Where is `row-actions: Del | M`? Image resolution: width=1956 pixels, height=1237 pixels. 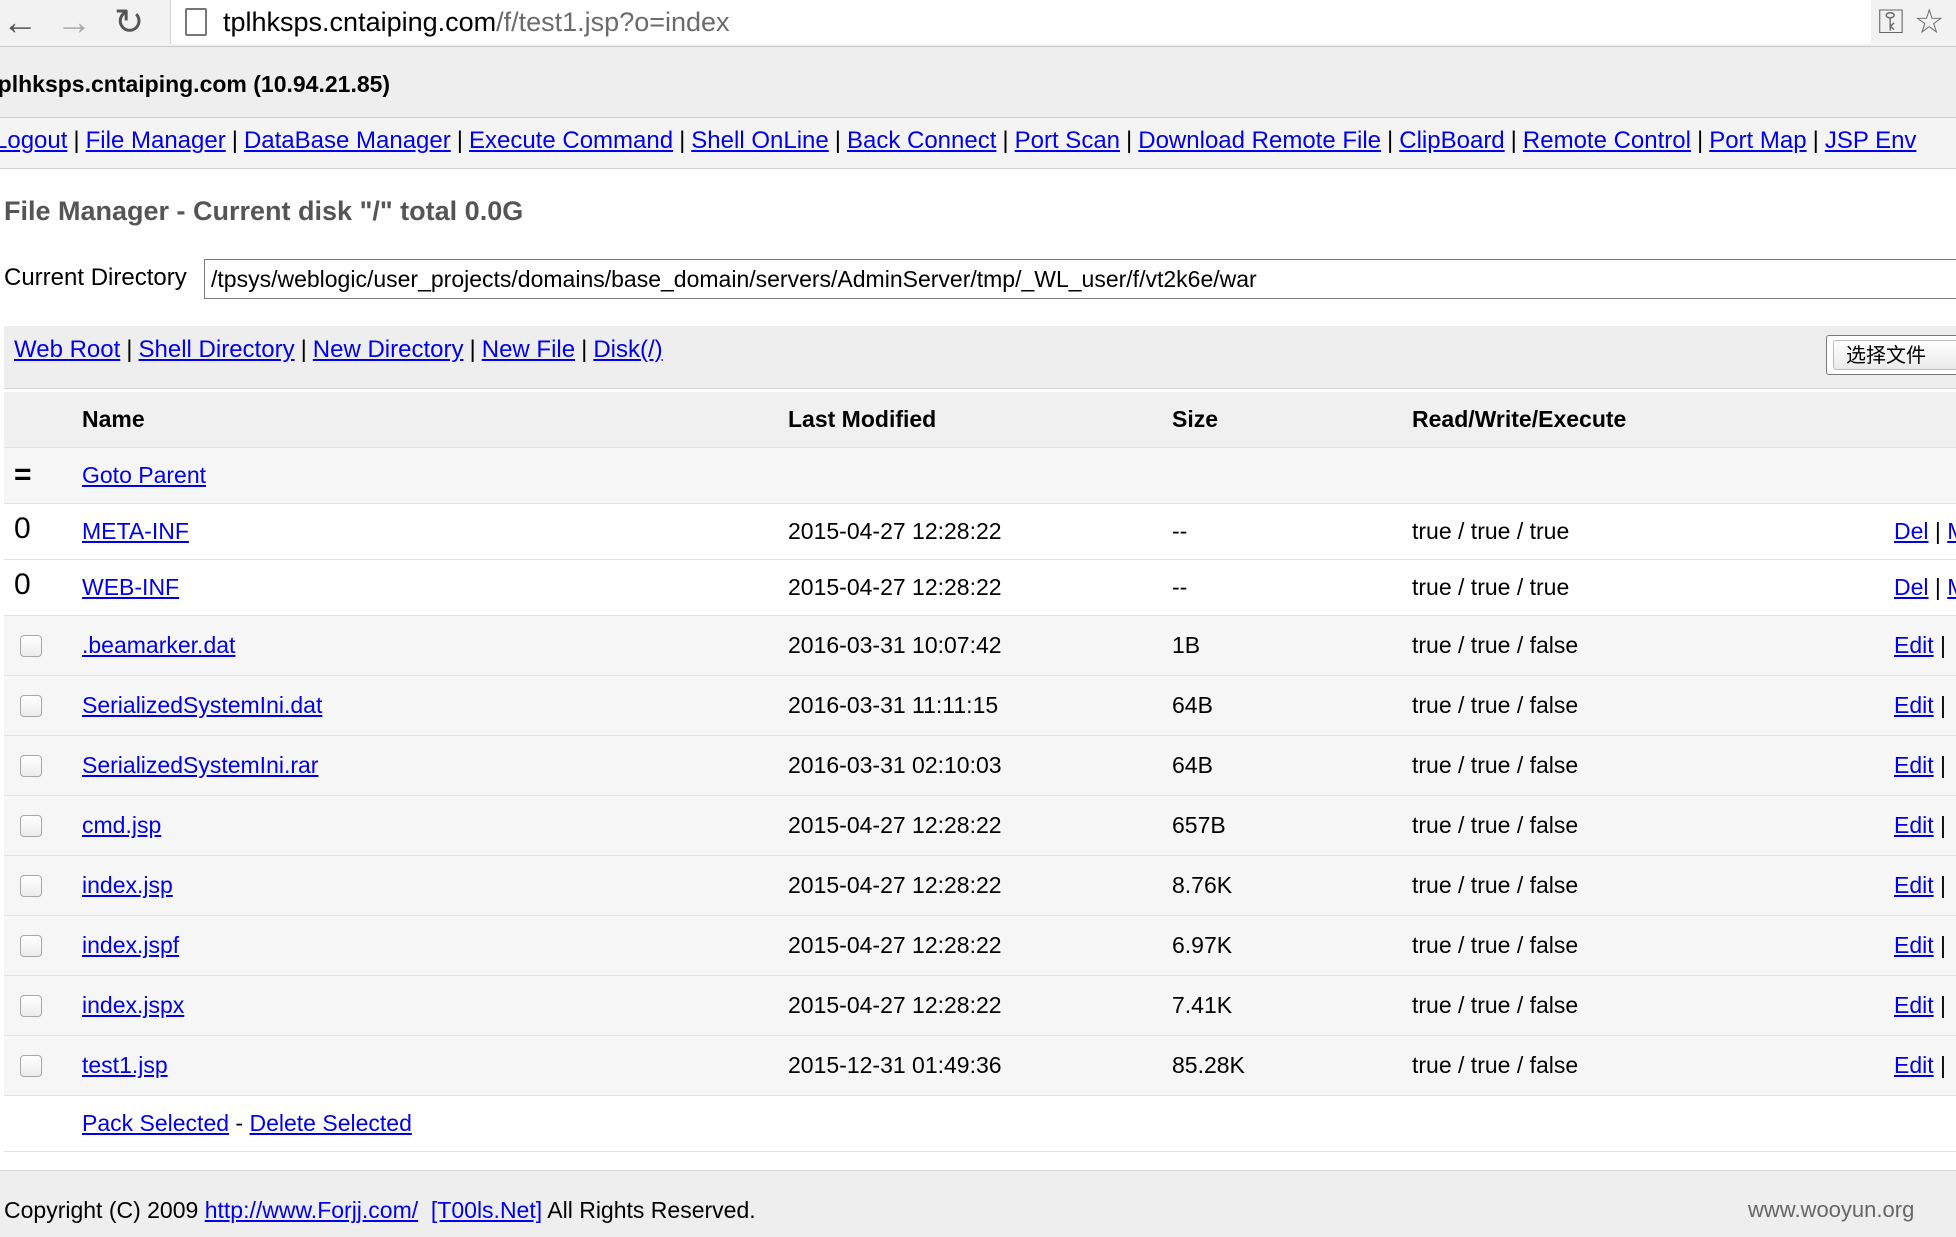
row-actions: Del | M is located at coordinates (1925, 531).